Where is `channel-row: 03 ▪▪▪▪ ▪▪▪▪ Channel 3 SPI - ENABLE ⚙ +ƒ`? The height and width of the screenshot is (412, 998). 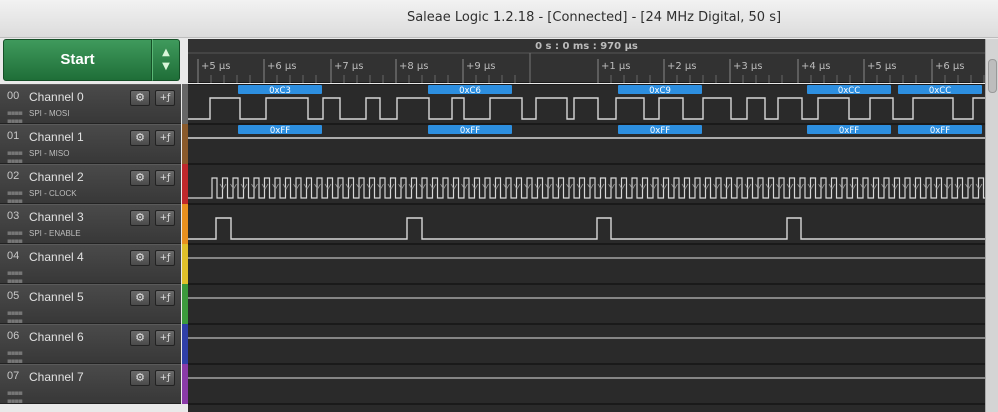
channel-row: 03 ▪▪▪▪ ▪▪▪▪ Channel 3 SPI - ENABLE ⚙ +ƒ is located at coordinates (90, 224).